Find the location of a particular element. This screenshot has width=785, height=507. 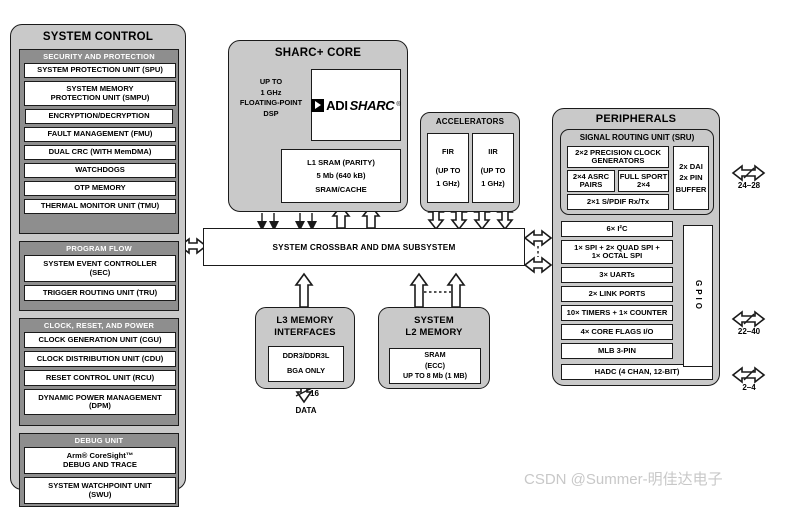

system-crossbar-dma-block: SYSTEM CROSSBAR AND DMA SUBSYSTEM is located at coordinates (364, 247).